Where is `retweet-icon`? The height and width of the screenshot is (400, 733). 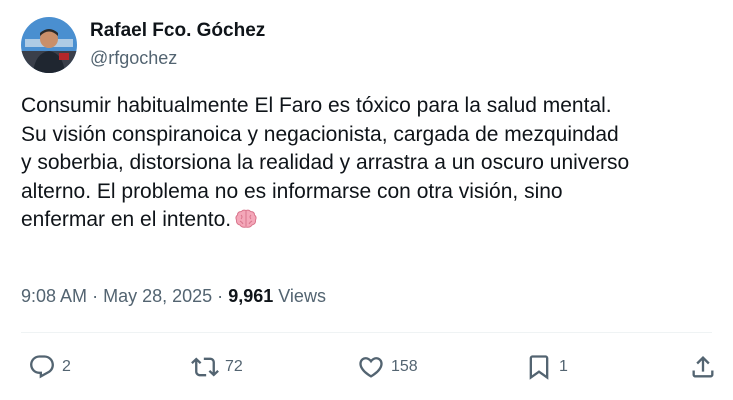 retweet-icon is located at coordinates (205, 367).